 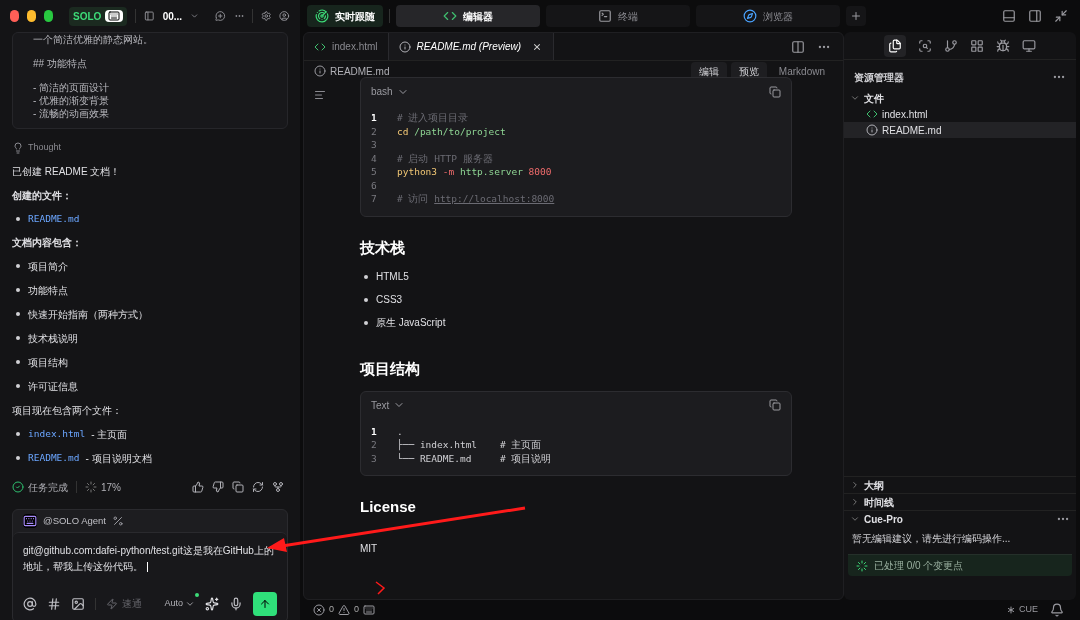 What do you see at coordinates (345, 16) in the screenshot?
I see `follow-button: 实时跟随` at bounding box center [345, 16].